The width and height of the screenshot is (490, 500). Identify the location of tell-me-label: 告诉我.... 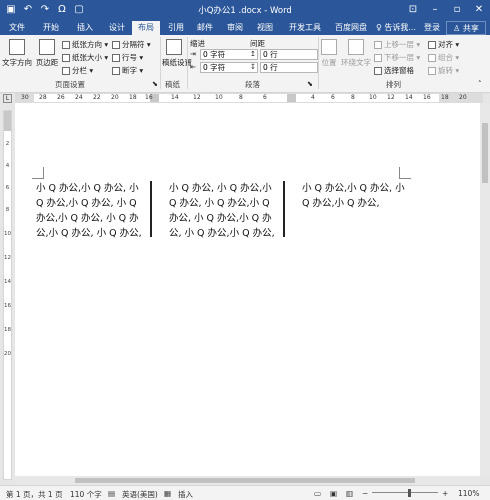
(400, 27).